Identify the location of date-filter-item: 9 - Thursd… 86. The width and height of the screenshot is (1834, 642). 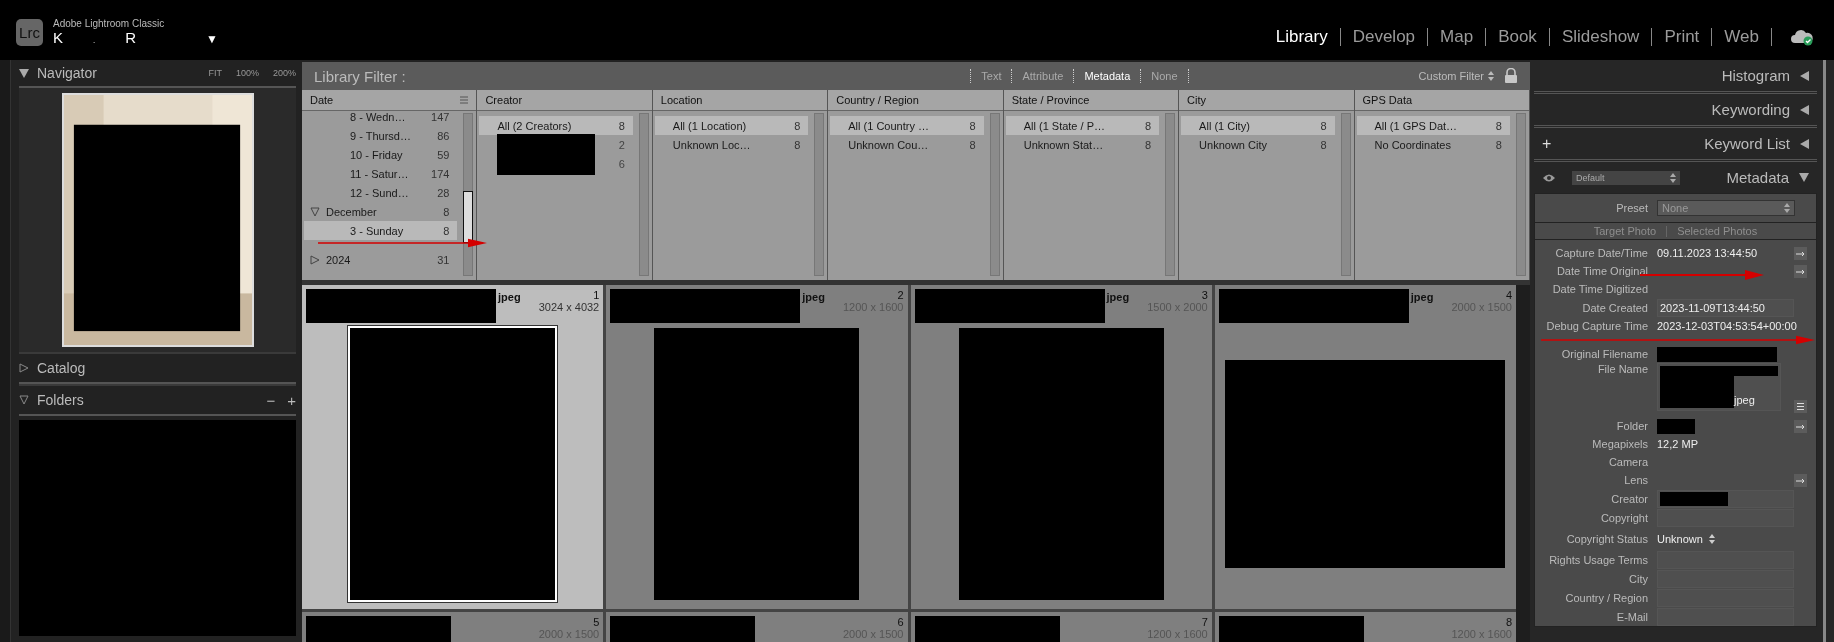
(381, 135).